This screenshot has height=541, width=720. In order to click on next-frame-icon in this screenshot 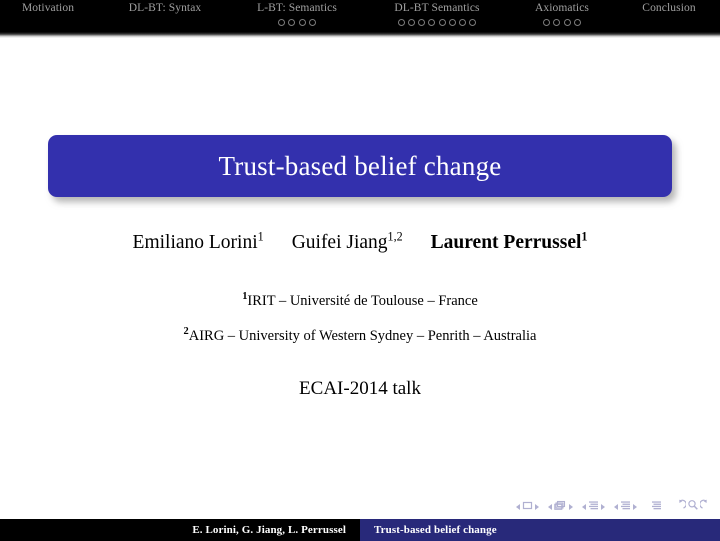, I will do `click(571, 507)`.